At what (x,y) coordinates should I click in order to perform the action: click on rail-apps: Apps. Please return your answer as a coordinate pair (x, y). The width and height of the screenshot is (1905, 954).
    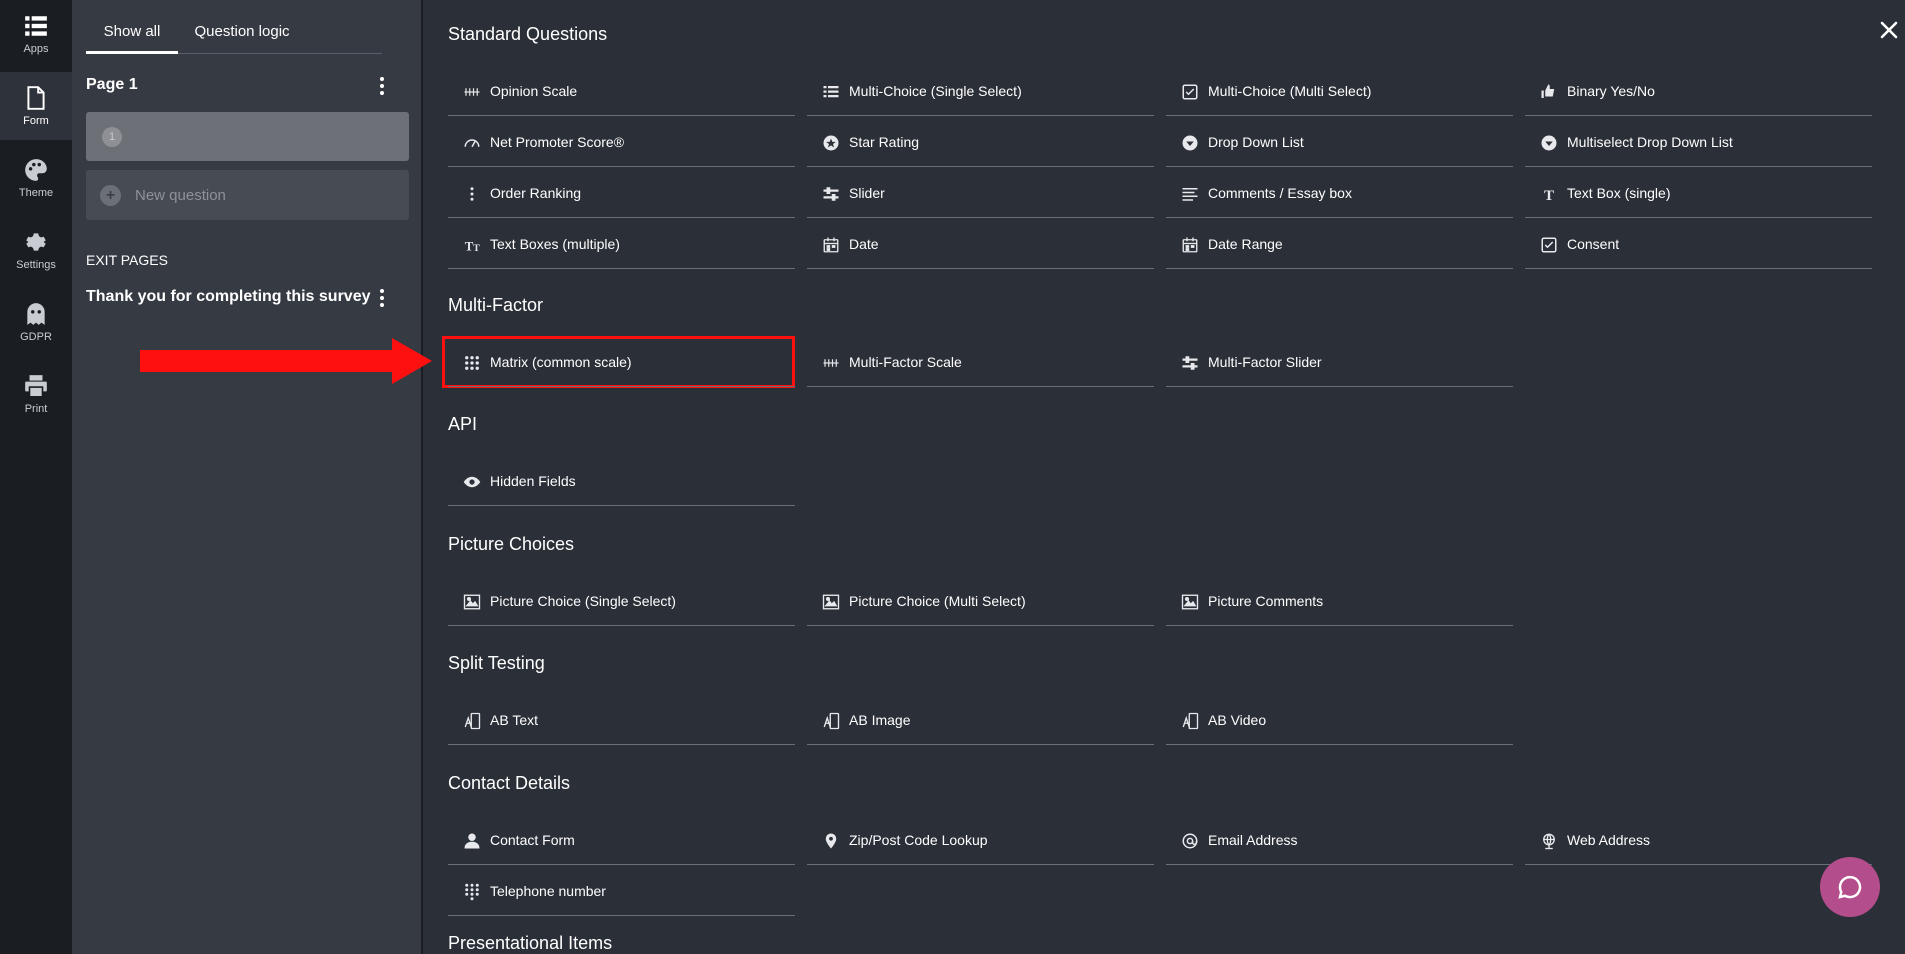
    Looking at the image, I should click on (36, 34).